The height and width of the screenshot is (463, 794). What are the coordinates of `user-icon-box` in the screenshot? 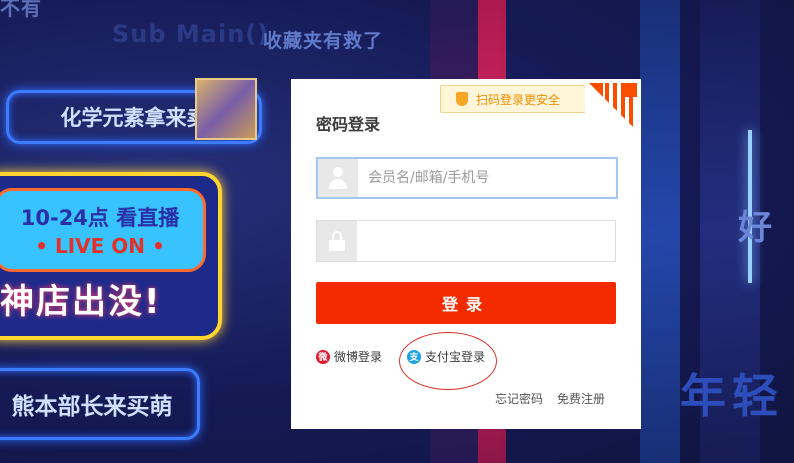 It's located at (338, 178).